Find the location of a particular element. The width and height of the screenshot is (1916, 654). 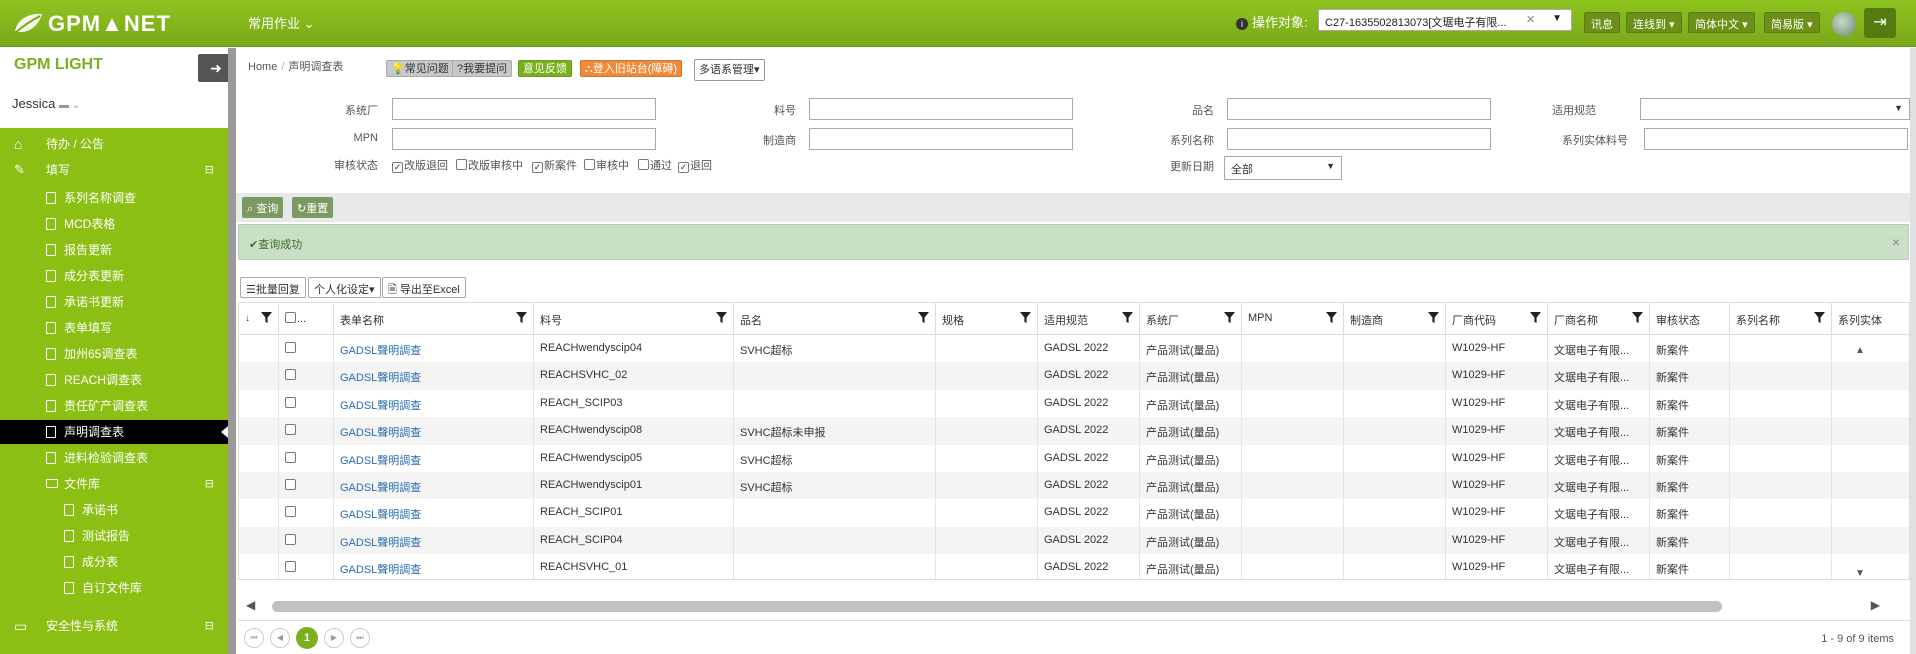

batch-reply-button: ☰批量回复 is located at coordinates (273, 287).